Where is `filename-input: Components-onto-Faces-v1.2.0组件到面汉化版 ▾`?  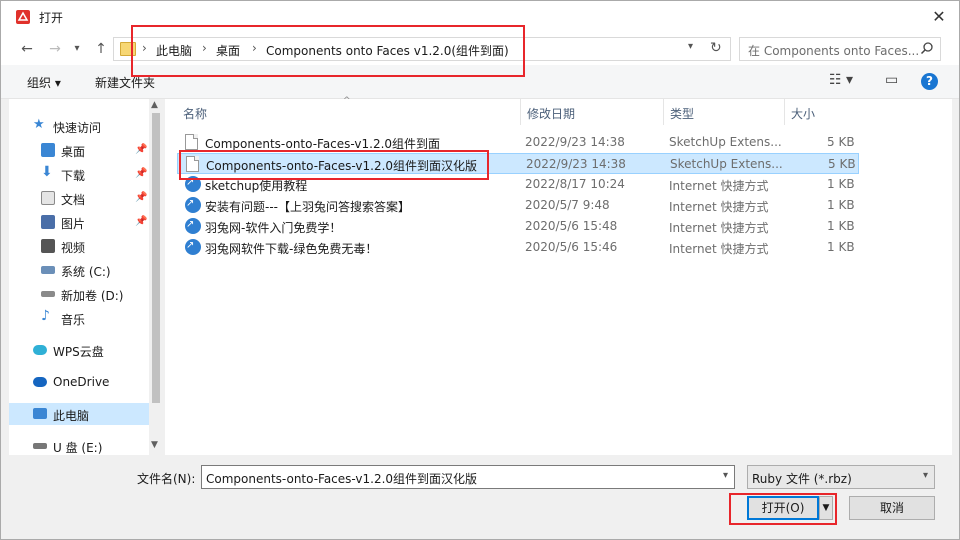 filename-input: Components-onto-Faces-v1.2.0组件到面汉化版 ▾ is located at coordinates (468, 477).